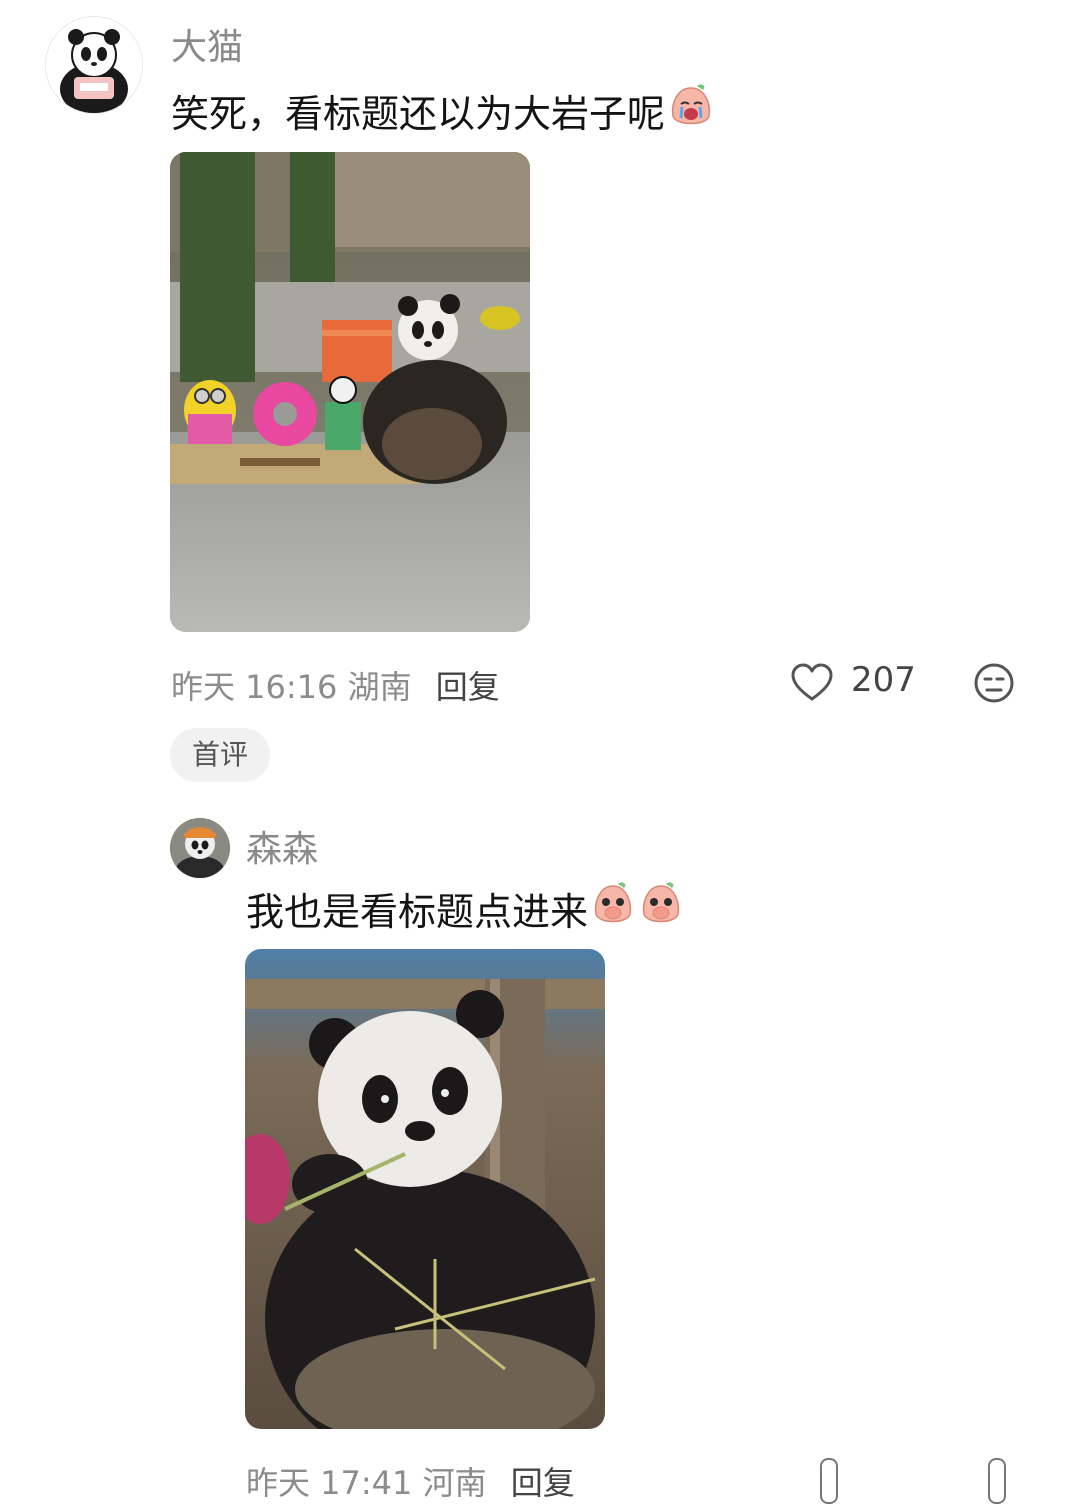 This screenshot has width=1079, height=1509. I want to click on username: 大猫, so click(207, 44).